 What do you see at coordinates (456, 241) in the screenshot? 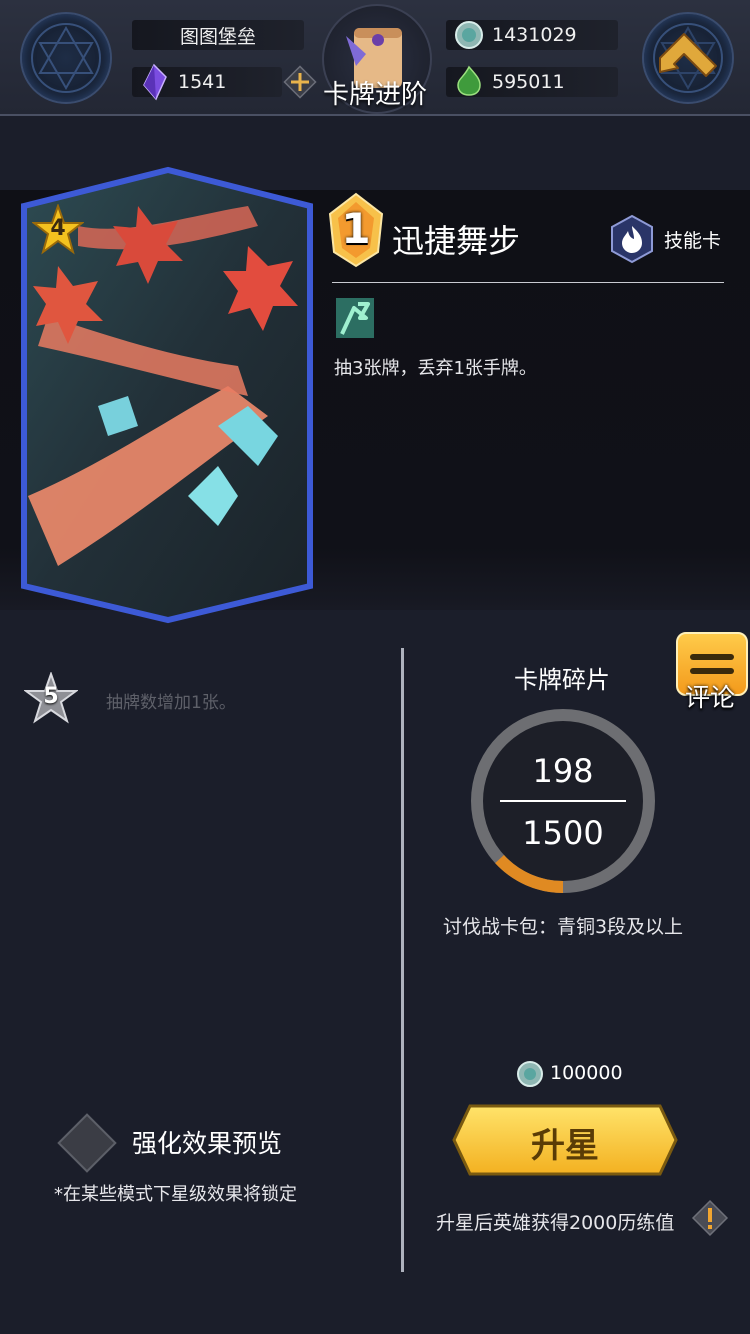
I see `card-name: 迅捷舞步` at bounding box center [456, 241].